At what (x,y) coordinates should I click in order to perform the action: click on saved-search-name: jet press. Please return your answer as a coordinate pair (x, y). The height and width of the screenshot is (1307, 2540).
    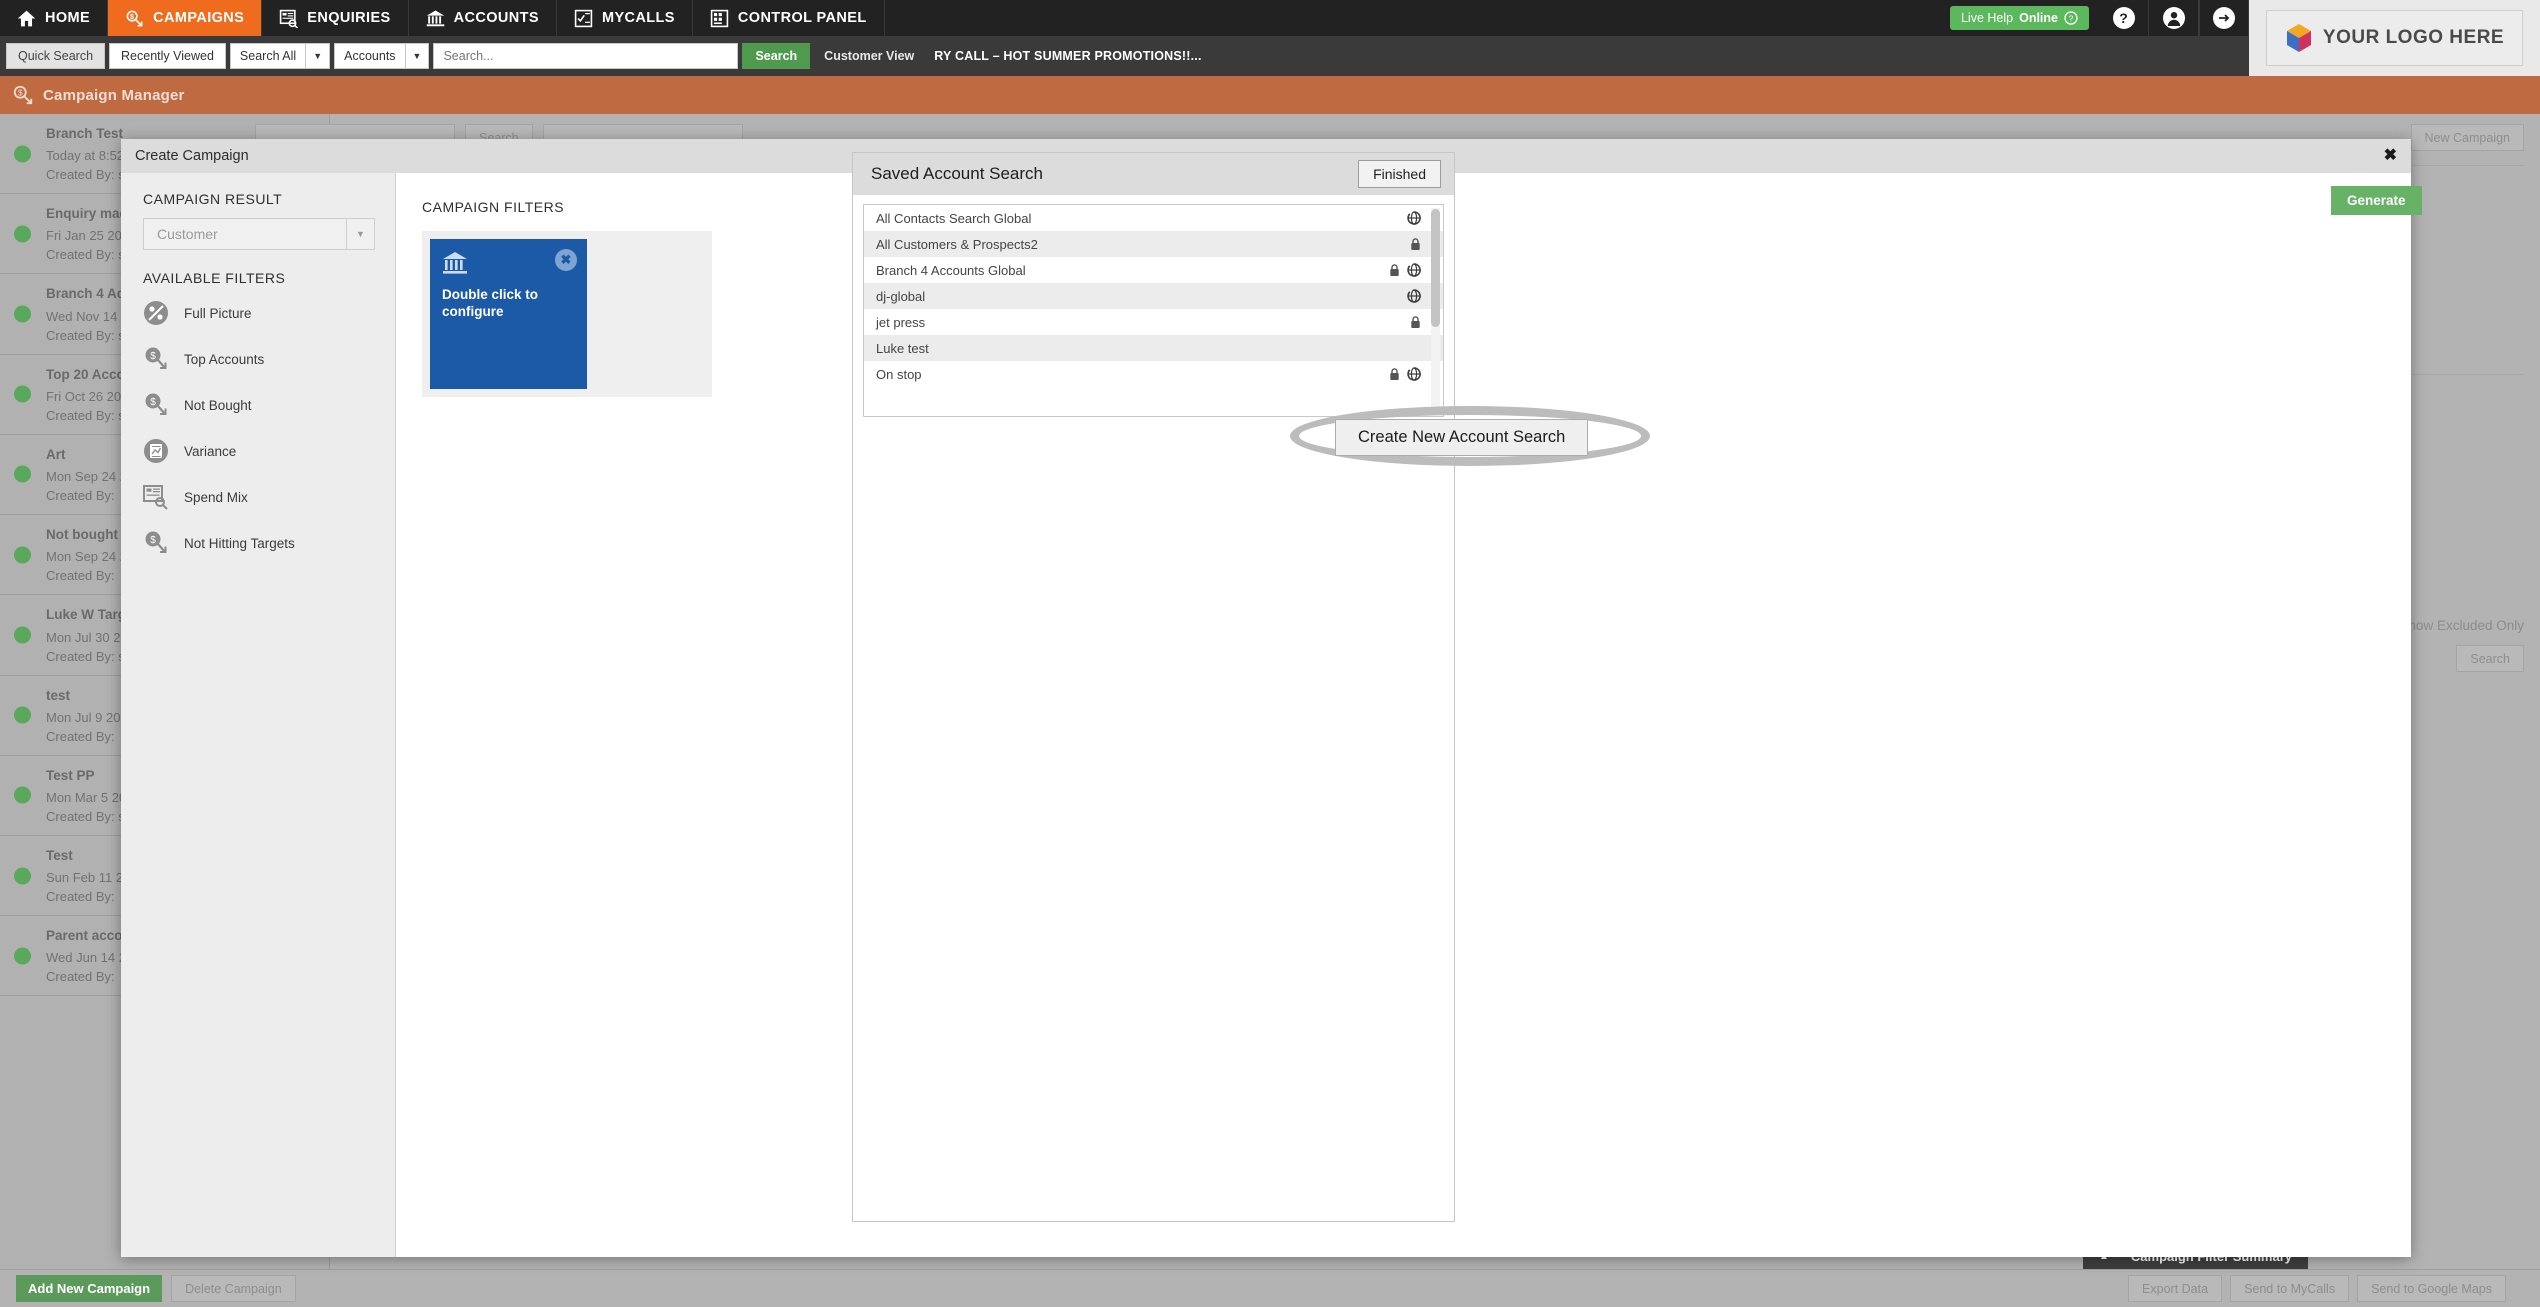
    Looking at the image, I should click on (901, 322).